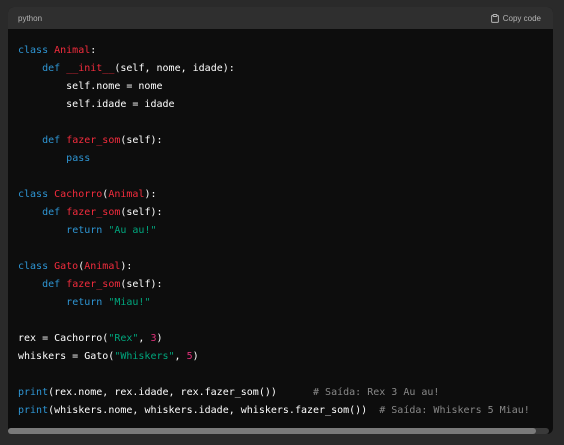 This screenshot has width=564, height=445. I want to click on code-token: "Rex", so click(123, 338).